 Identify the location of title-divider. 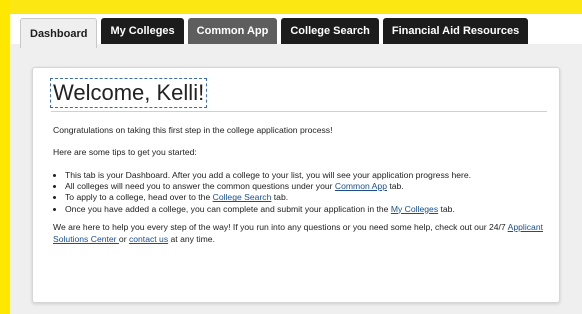
(299, 111).